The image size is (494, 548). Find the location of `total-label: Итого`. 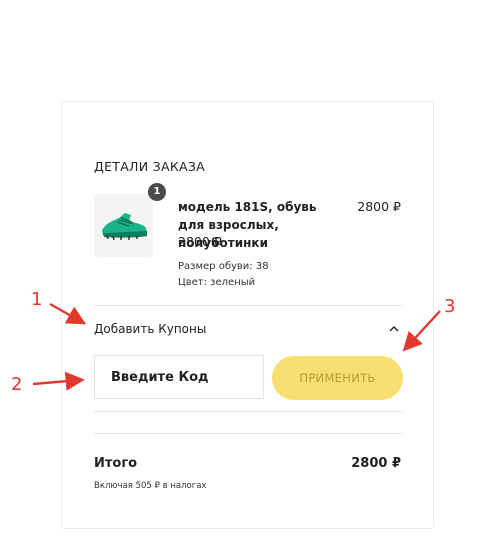

total-label: Итого is located at coordinates (116, 463).